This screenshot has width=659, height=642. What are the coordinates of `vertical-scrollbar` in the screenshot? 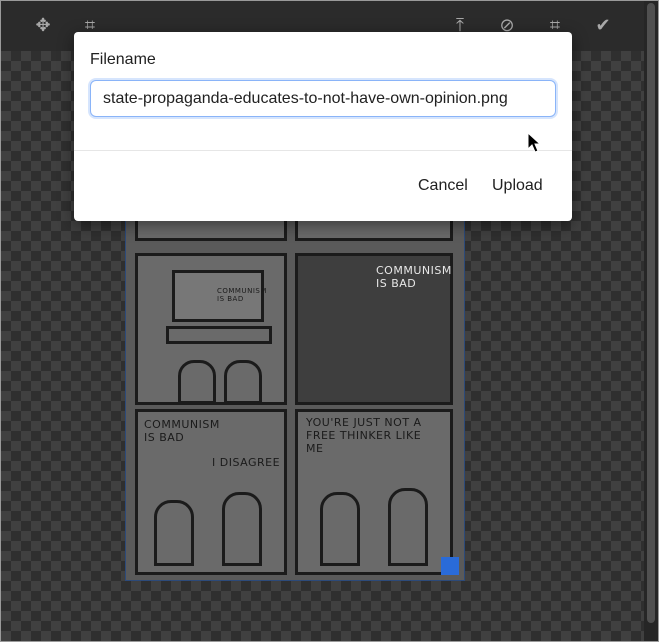 It's located at (651, 321).